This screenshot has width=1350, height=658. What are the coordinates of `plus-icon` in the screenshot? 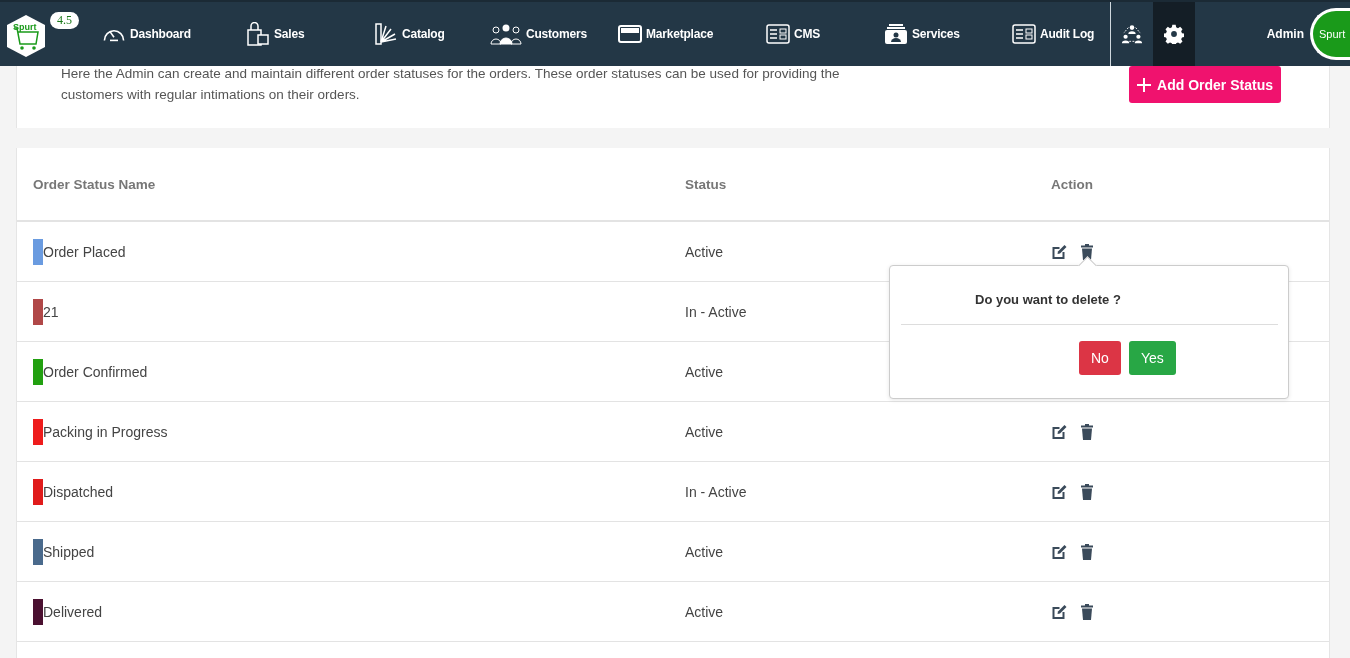 It's located at (1144, 84).